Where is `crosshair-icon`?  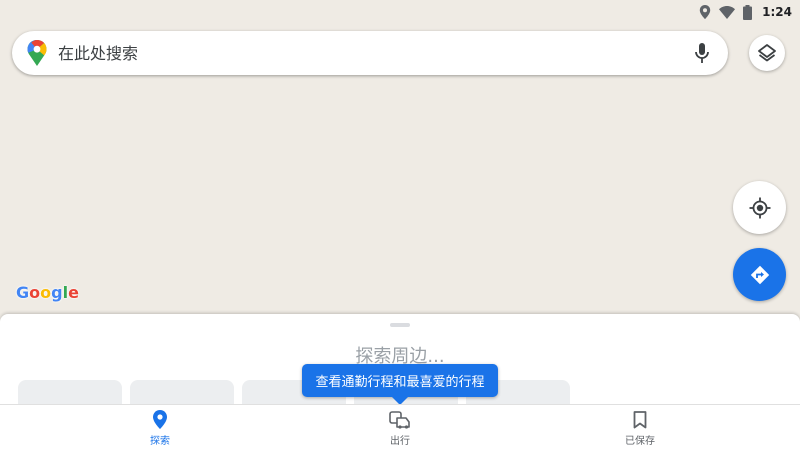
crosshair-icon is located at coordinates (759, 207).